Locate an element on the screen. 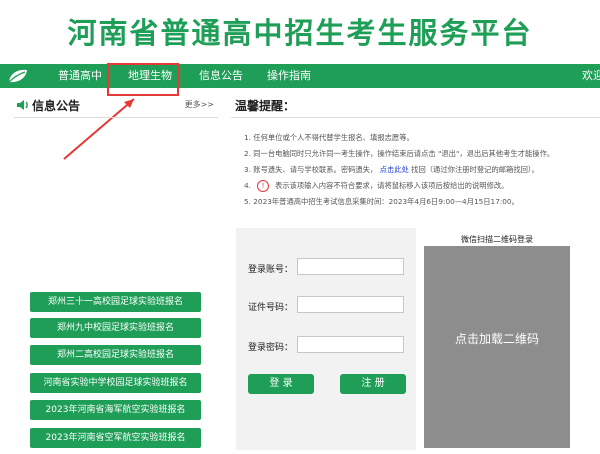 The width and height of the screenshot is (600, 454). notice-text: 3. 账号遗失、请与学校联系。密码遗失， is located at coordinates (311, 169).